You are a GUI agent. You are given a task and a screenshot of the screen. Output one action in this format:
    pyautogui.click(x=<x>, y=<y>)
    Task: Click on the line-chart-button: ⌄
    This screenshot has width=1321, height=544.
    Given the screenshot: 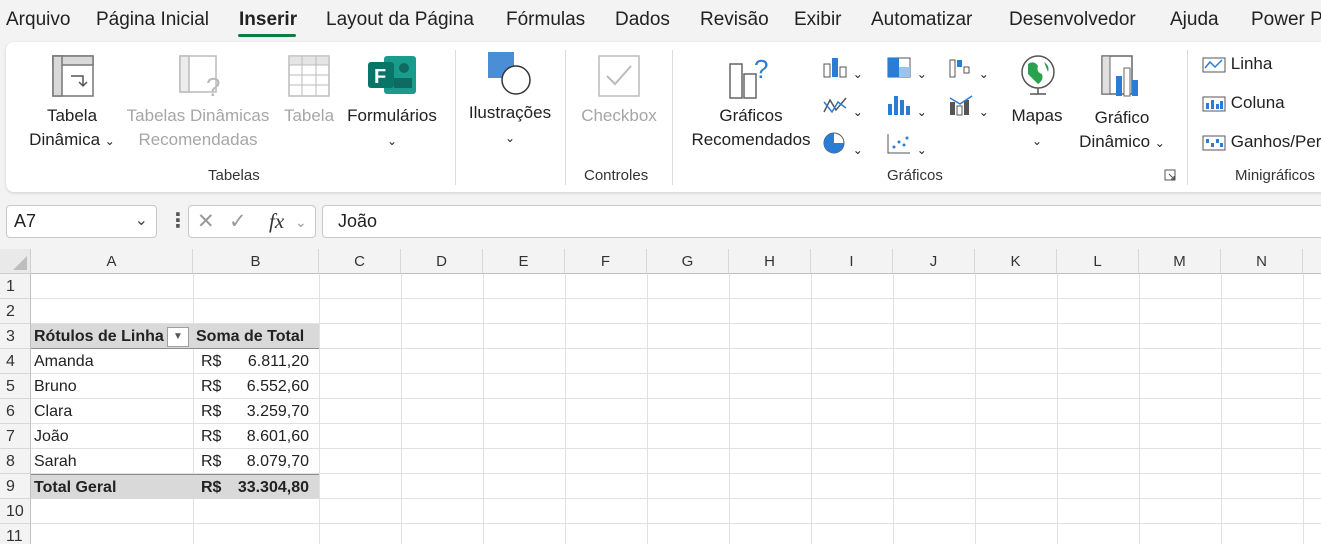 What is the action you would take?
    pyautogui.click(x=842, y=107)
    